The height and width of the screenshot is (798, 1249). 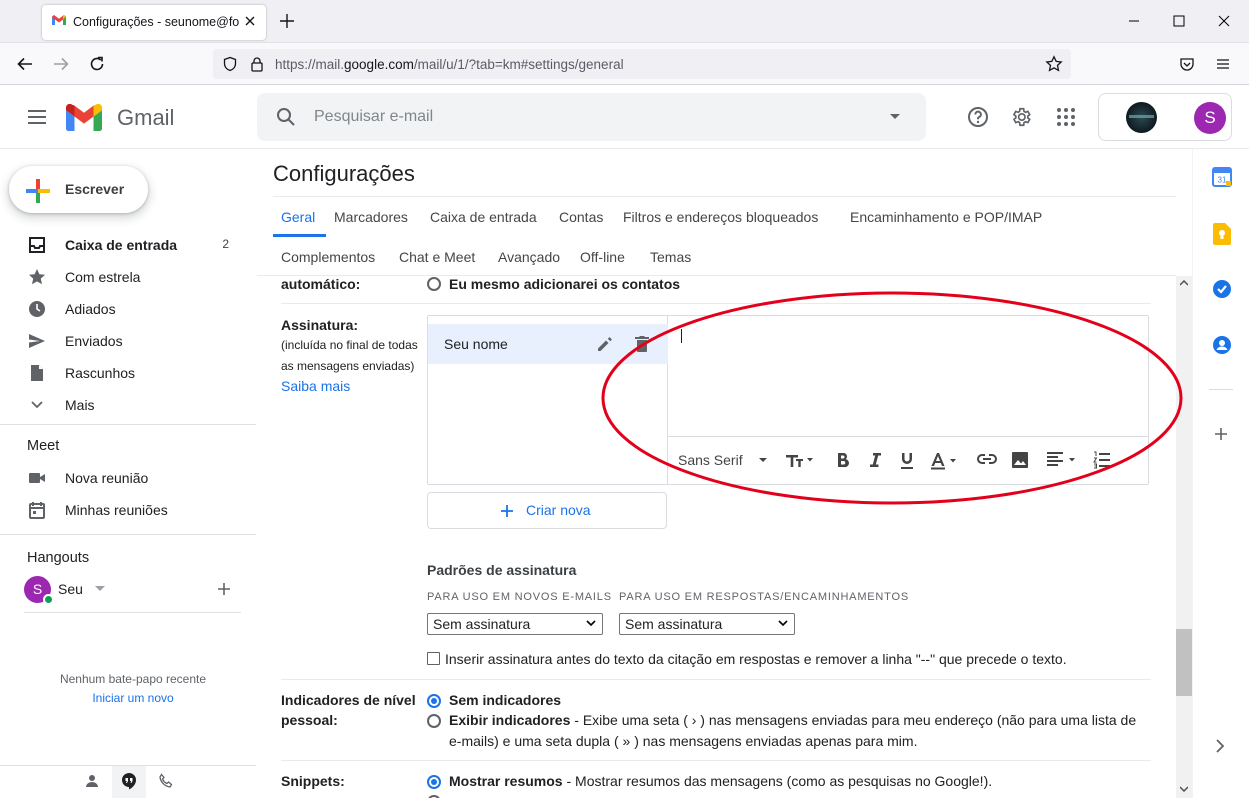 I want to click on maximize-icon, so click(x=1179, y=21).